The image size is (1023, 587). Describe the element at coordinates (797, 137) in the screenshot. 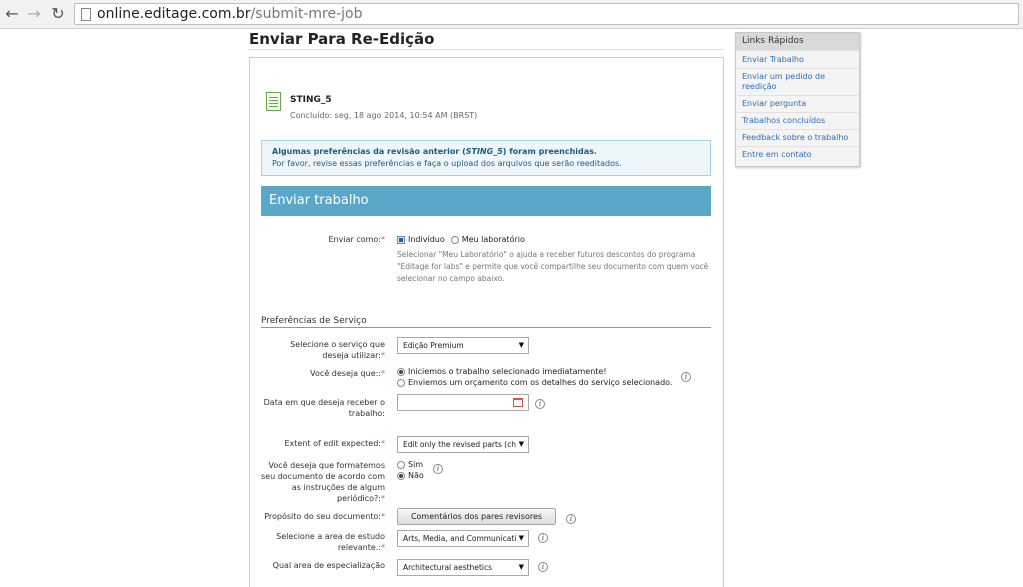

I see `quick-link-feedback: Feedback sobre o trabalho` at that location.